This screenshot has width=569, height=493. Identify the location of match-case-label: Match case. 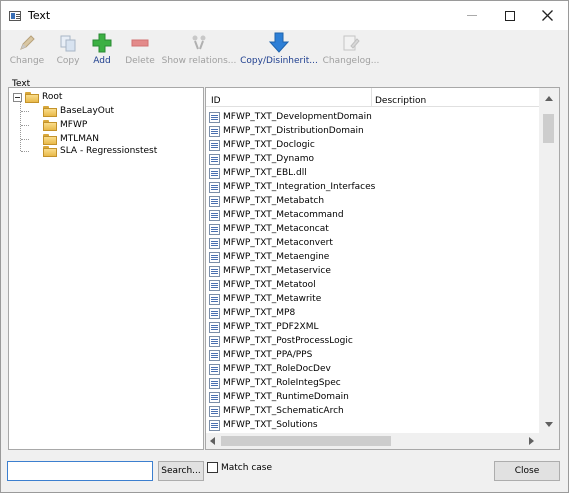
(247, 467).